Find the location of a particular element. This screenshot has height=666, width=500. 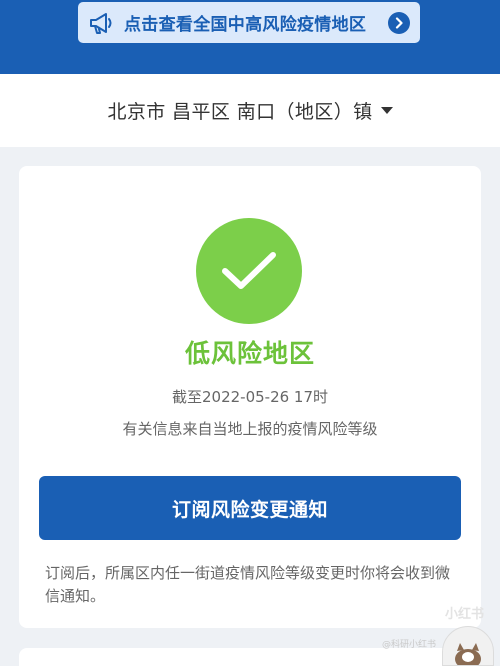

megaphone-icon is located at coordinates (101, 23).